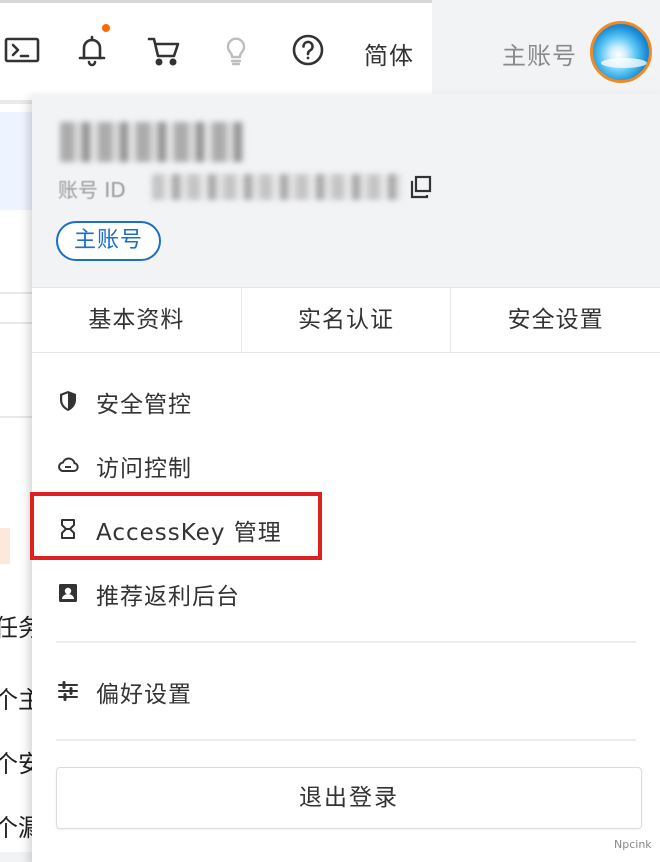 This screenshot has width=660, height=862. I want to click on account-id-redacted, so click(277, 187).